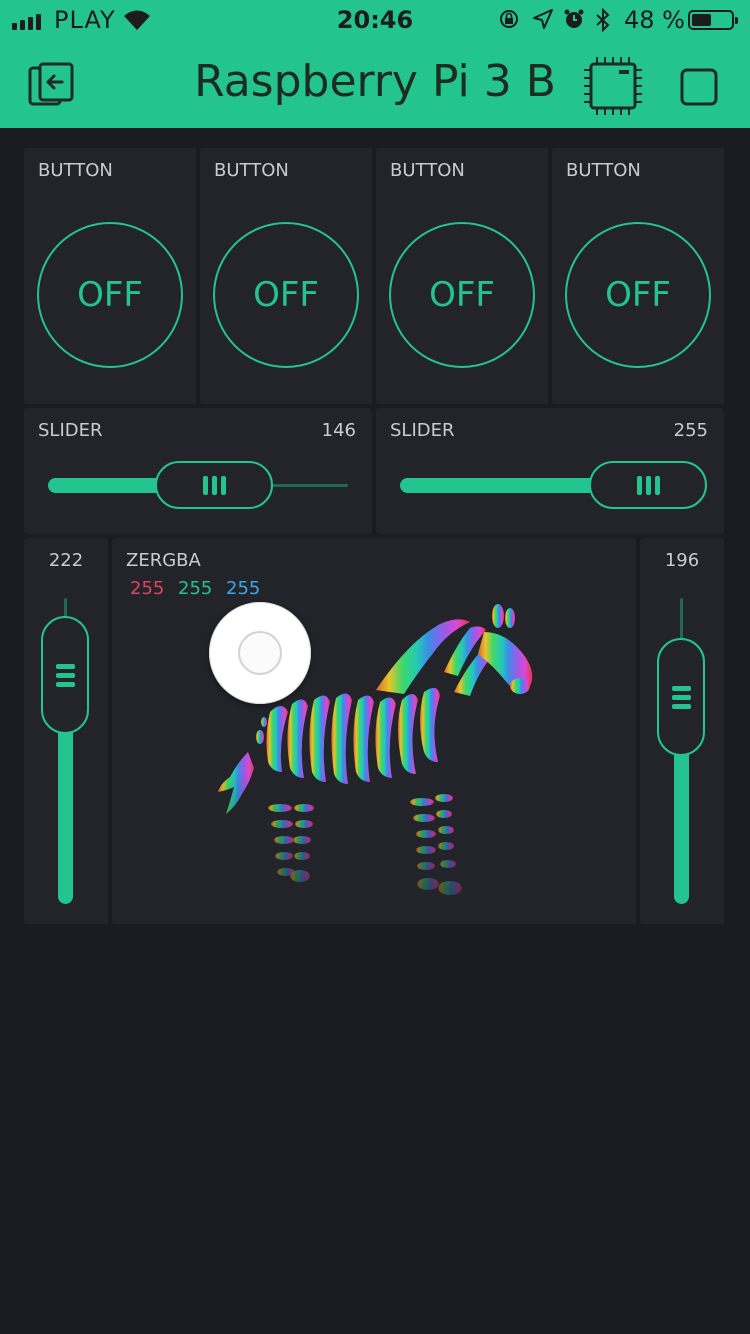 The height and width of the screenshot is (1334, 750). I want to click on widget-label: ZERGBA, so click(163, 560).